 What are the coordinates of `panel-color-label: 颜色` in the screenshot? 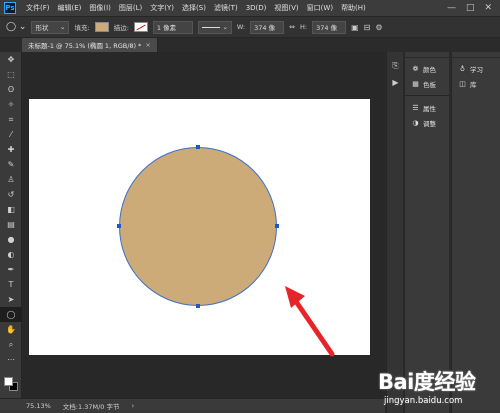 It's located at (429, 69).